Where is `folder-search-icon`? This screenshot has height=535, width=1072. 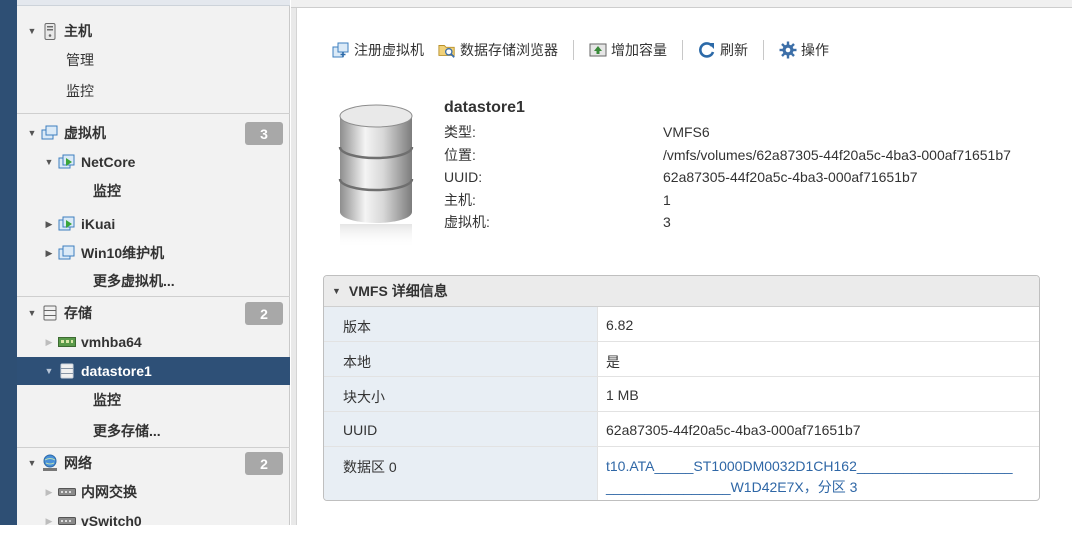 folder-search-icon is located at coordinates (447, 50).